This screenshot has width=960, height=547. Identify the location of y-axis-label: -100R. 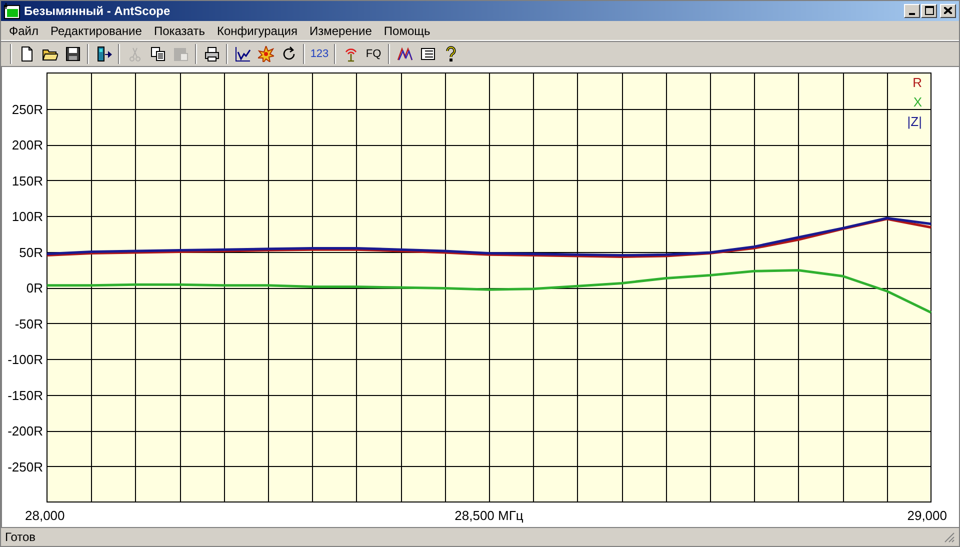
(25, 359).